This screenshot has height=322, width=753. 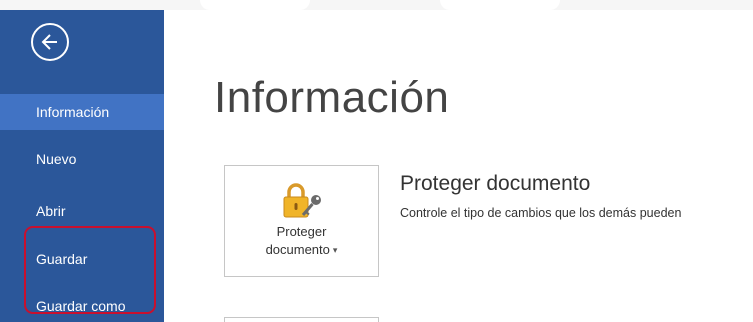 I want to click on sidebar-item-guardar: Guardar, so click(x=82, y=259).